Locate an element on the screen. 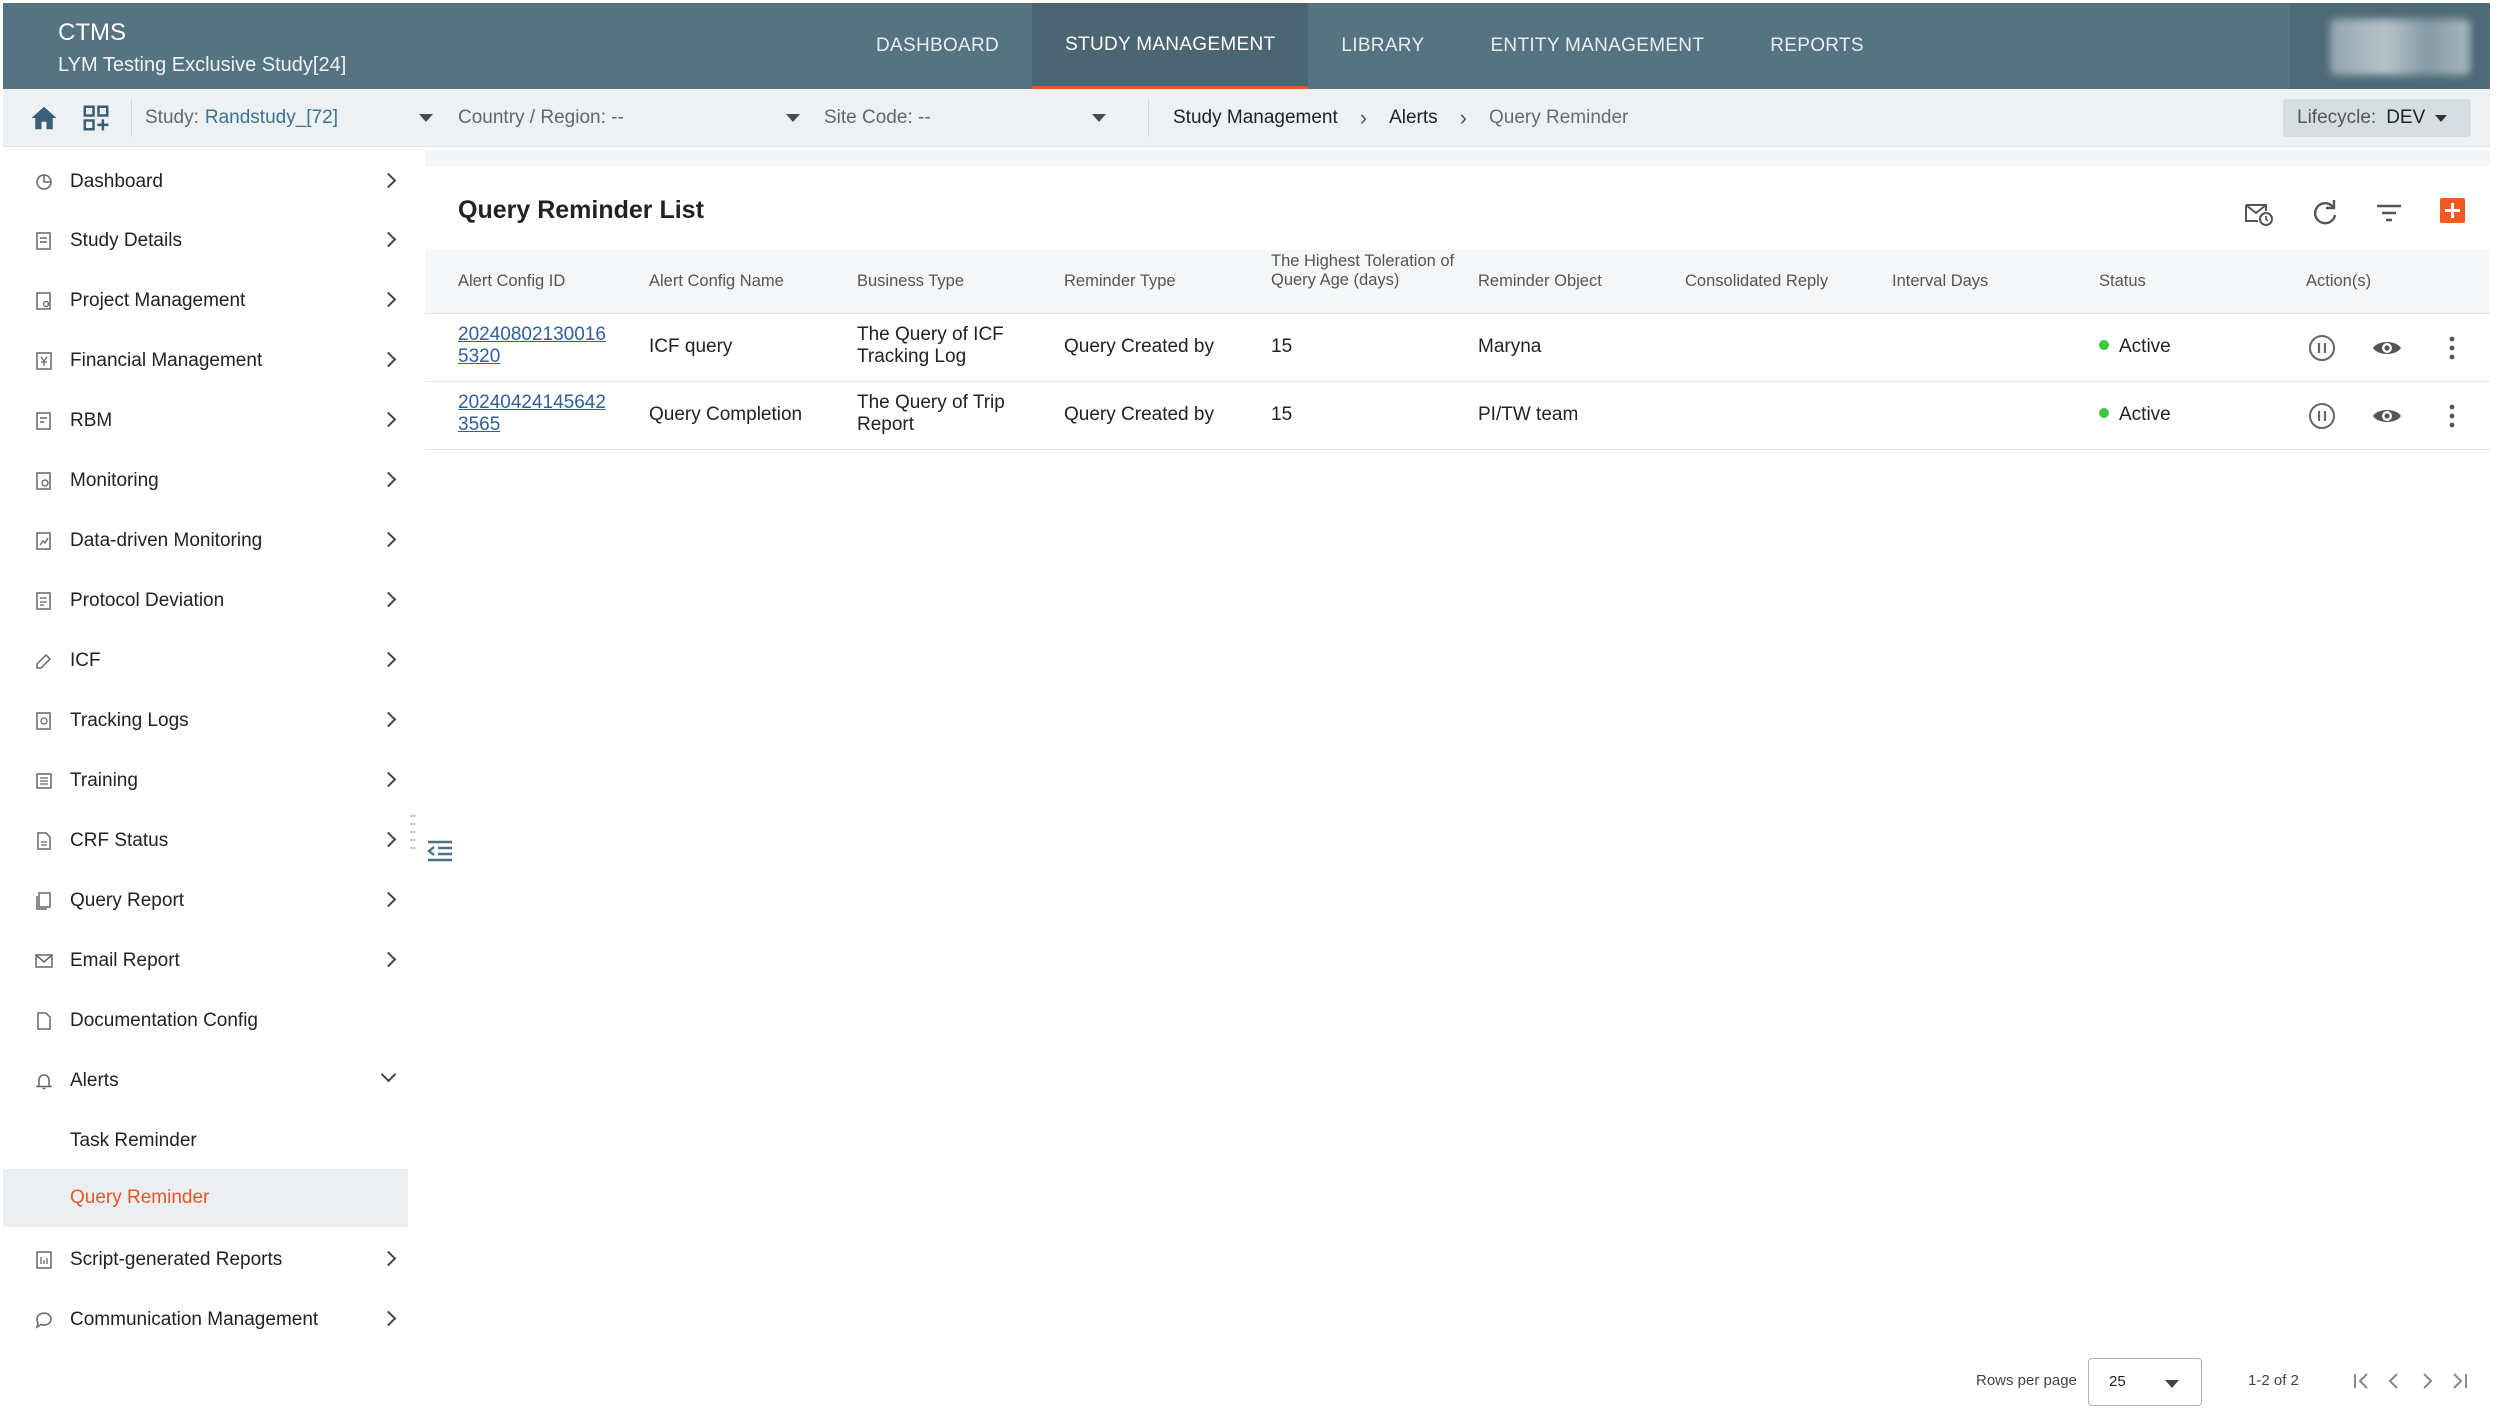  alert-config-id-link: 20240802130016 5320 is located at coordinates (532, 346).